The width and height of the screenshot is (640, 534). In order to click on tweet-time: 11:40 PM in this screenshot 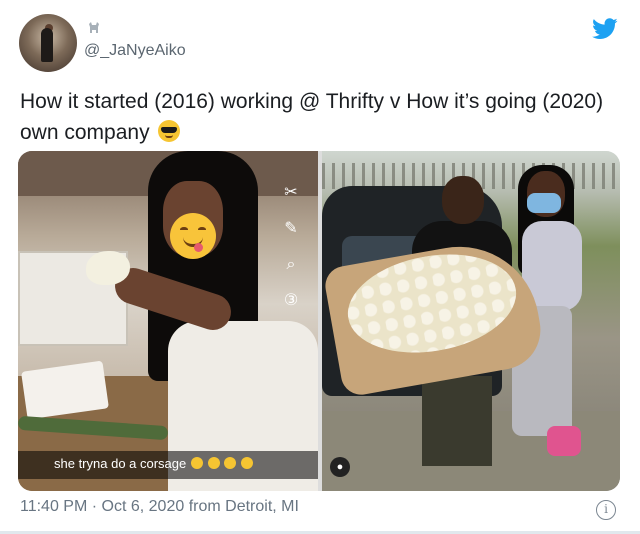, I will do `click(53, 506)`.